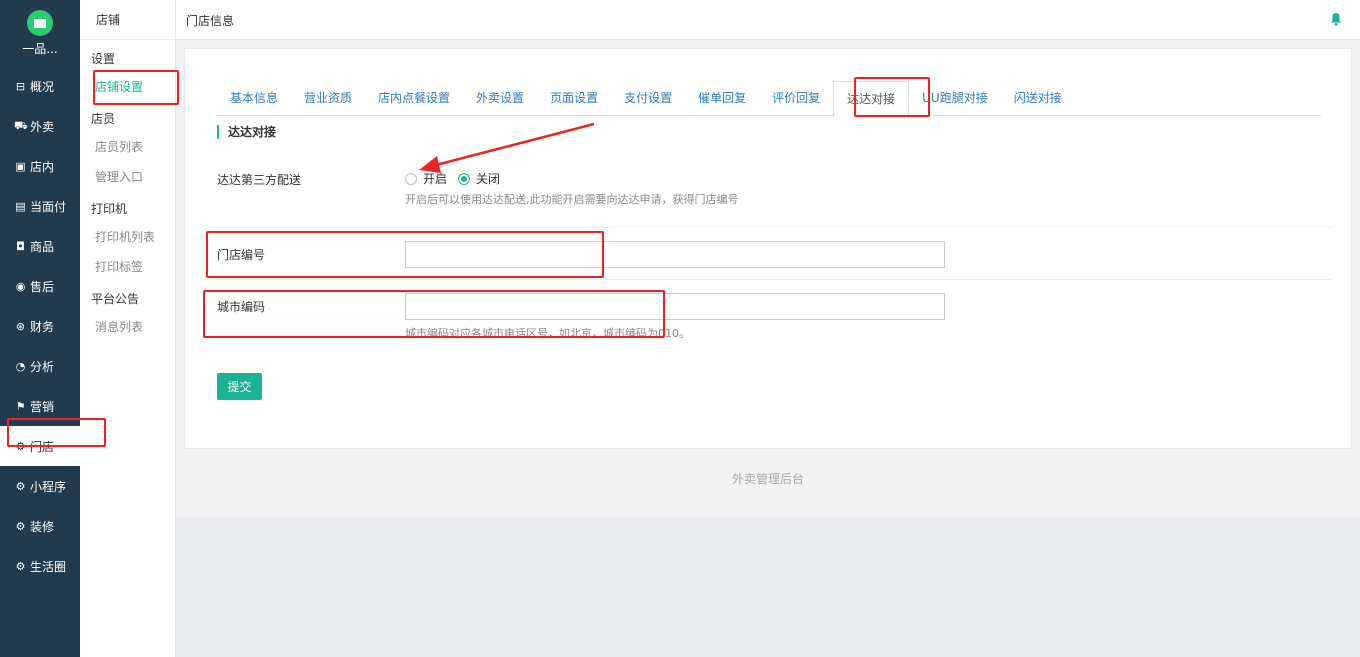 This screenshot has height=657, width=1360. I want to click on nav-item-finance: ⊛ 财务, so click(40, 326).